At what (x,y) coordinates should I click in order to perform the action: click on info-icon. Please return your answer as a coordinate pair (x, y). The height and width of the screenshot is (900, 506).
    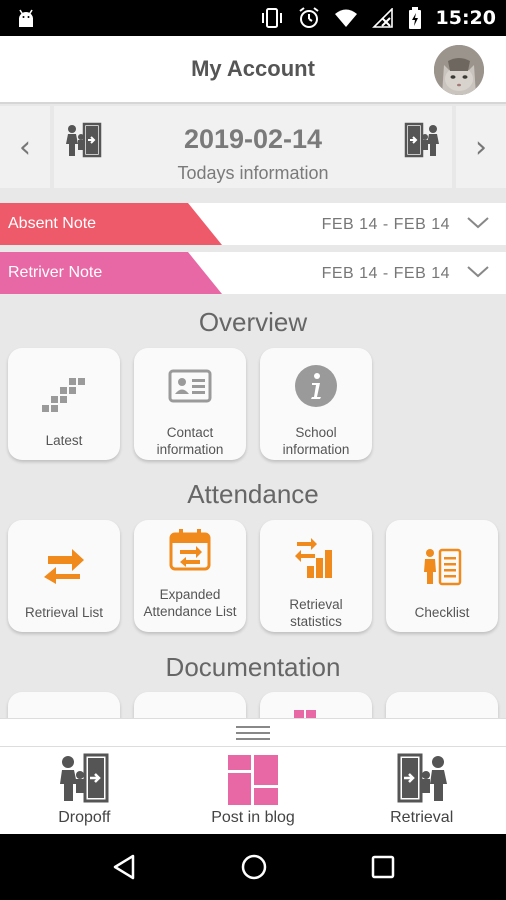
    Looking at the image, I should click on (316, 386).